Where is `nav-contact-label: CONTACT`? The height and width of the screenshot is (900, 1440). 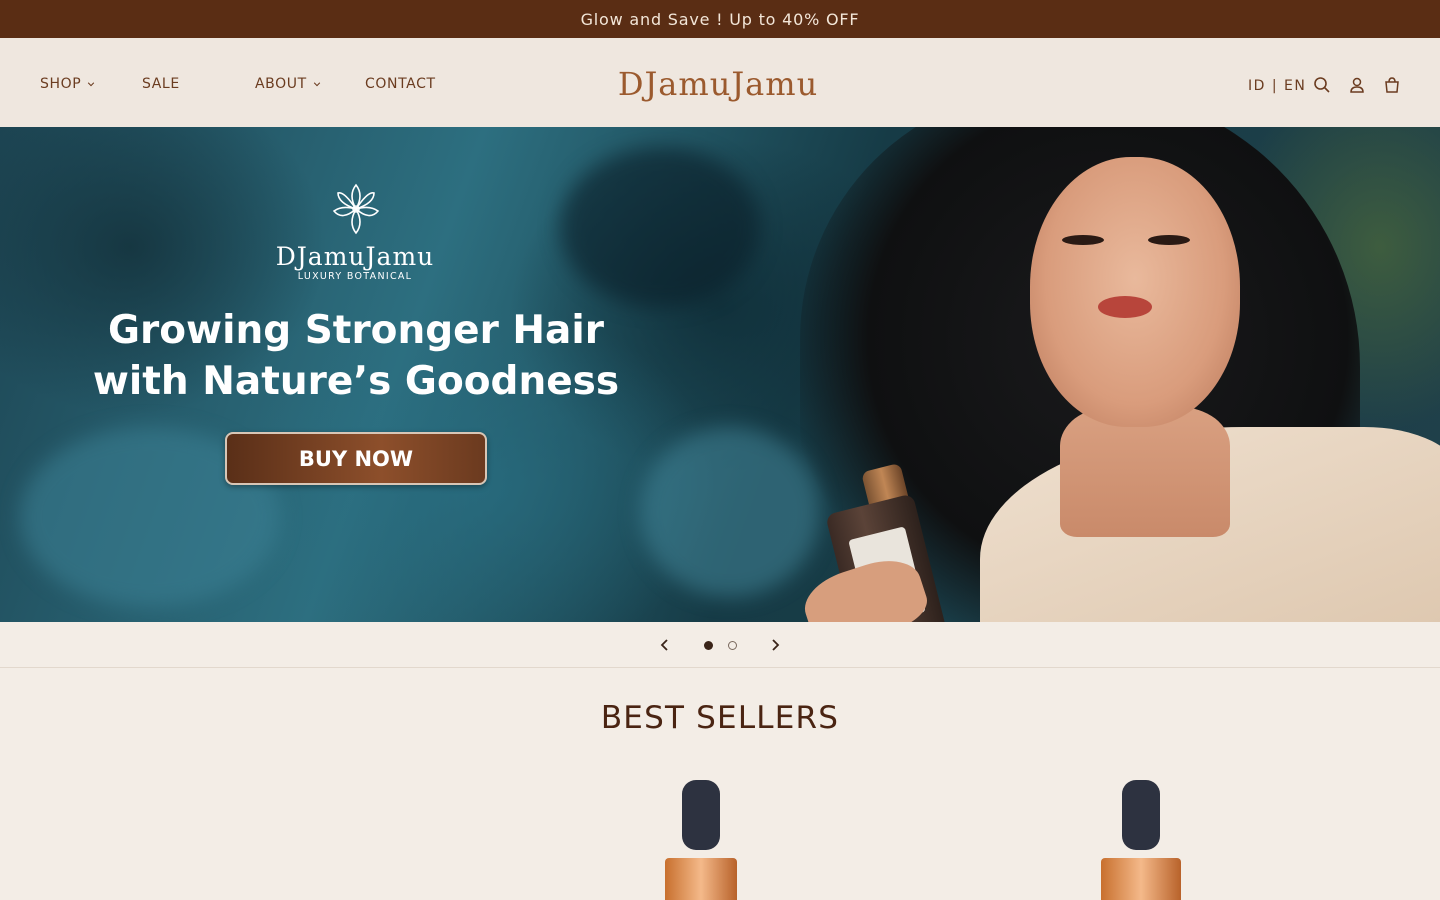
nav-contact-label: CONTACT is located at coordinates (400, 84).